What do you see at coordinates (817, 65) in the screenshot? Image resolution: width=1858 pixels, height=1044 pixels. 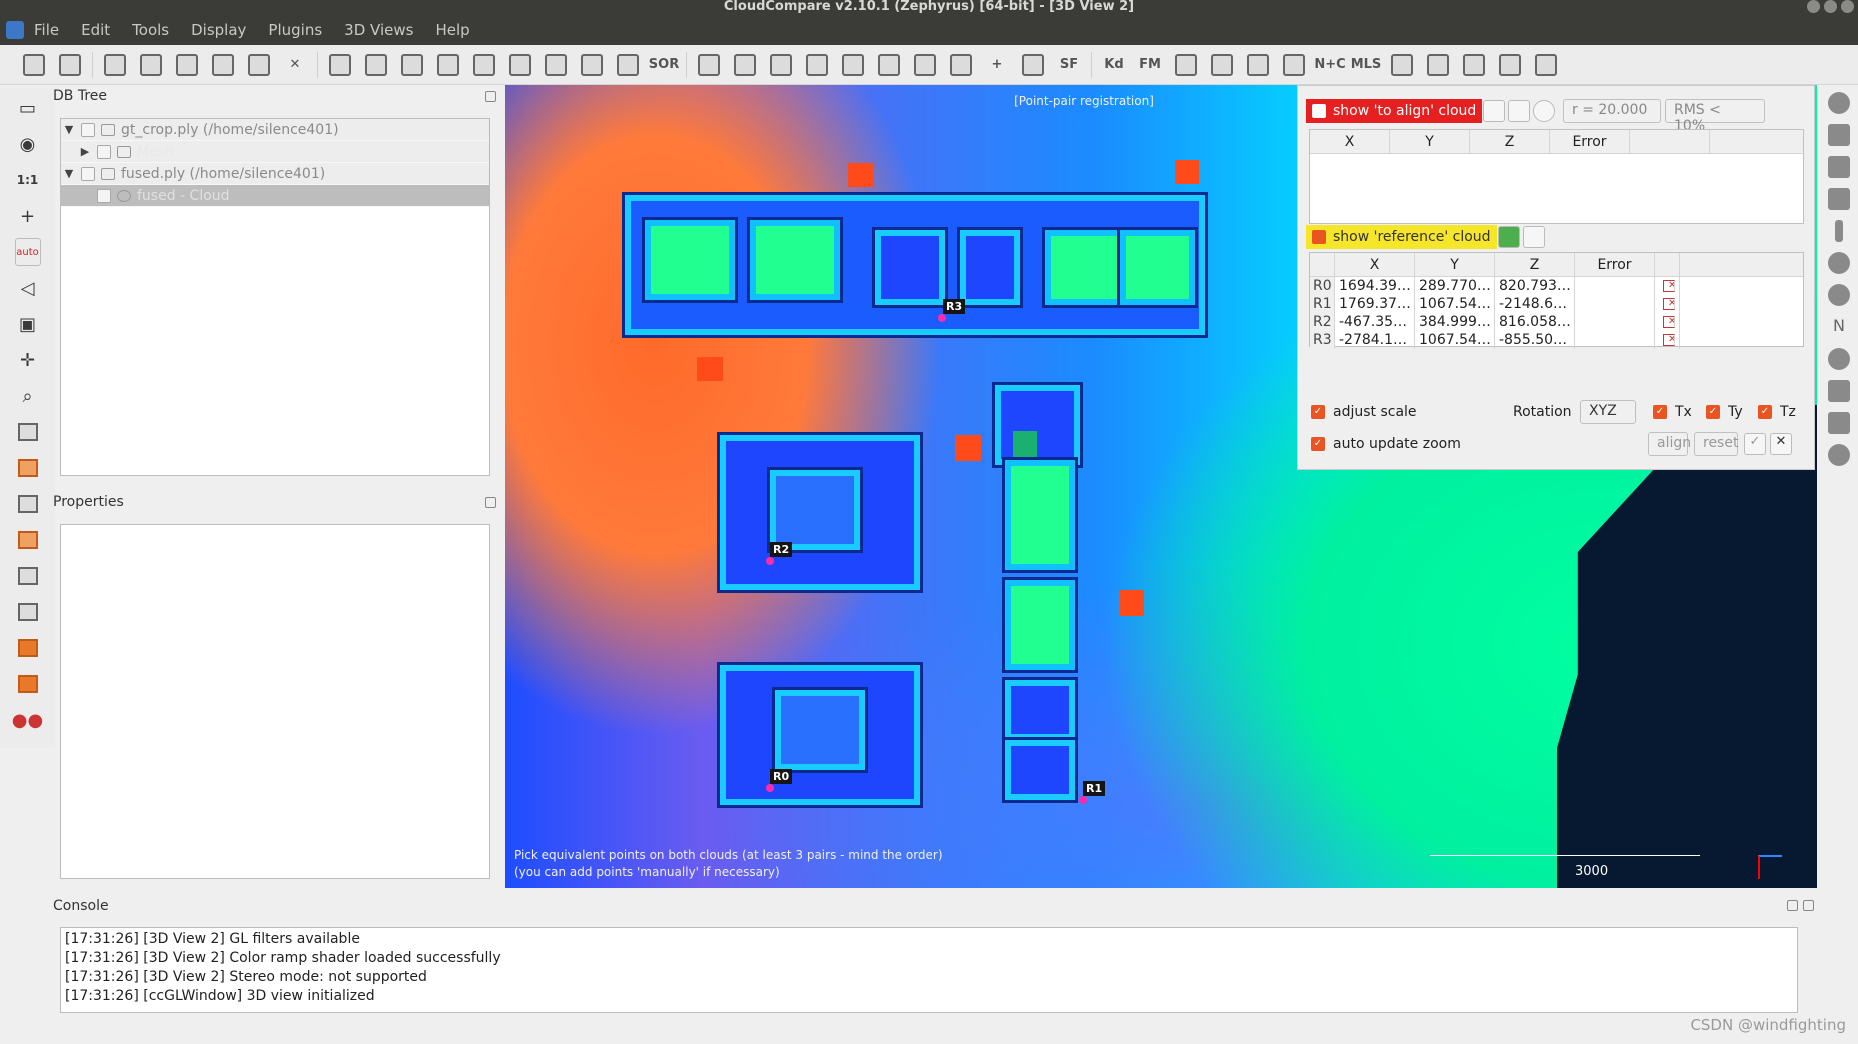 I see `split-icon` at bounding box center [817, 65].